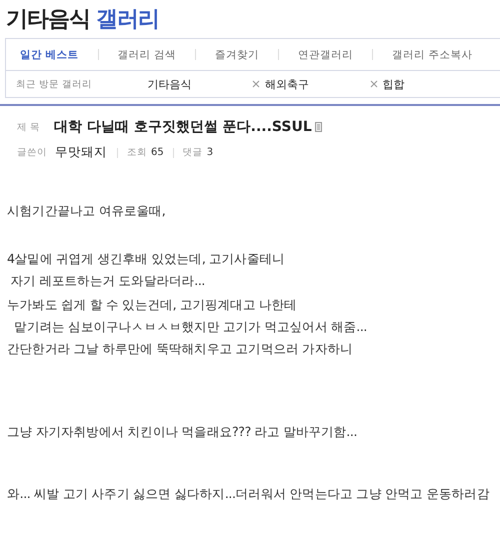  What do you see at coordinates (127, 20) in the screenshot?
I see `gallery-label: 갤러리` at bounding box center [127, 20].